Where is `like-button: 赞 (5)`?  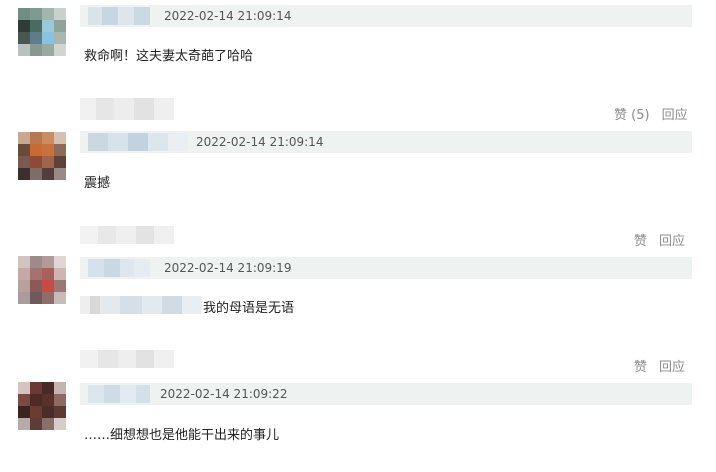
like-button: 赞 (5) is located at coordinates (632, 113).